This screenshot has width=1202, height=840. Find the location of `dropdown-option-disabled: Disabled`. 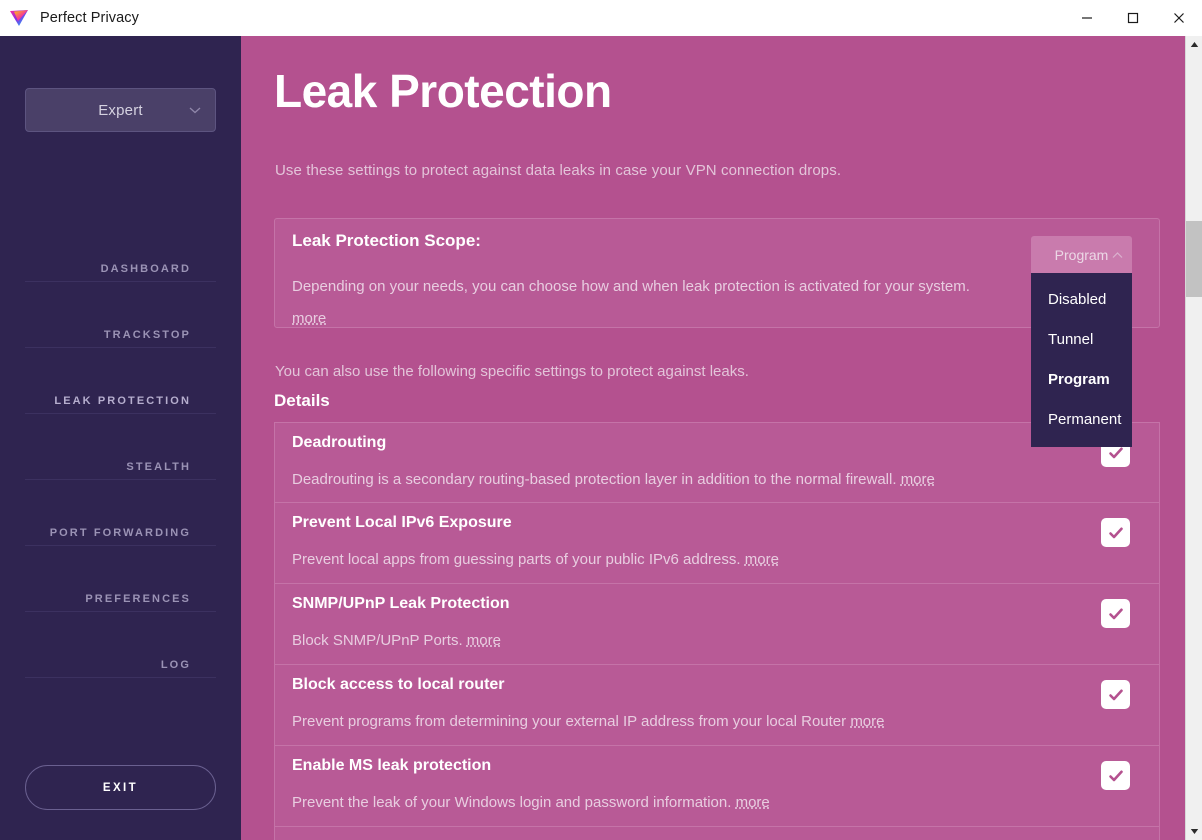

dropdown-option-disabled: Disabled is located at coordinates (1081, 299).